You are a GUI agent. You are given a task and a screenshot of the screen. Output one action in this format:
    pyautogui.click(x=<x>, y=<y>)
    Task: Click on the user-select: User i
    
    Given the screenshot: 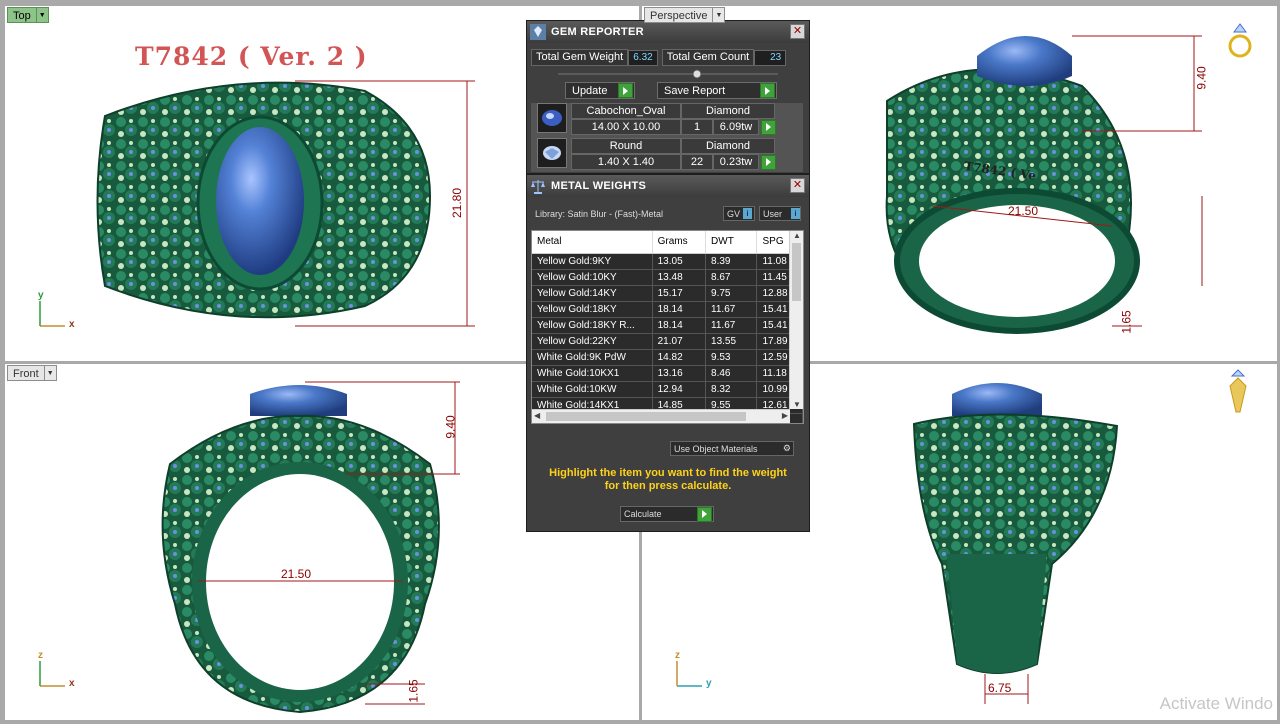 What is the action you would take?
    pyautogui.click(x=780, y=213)
    